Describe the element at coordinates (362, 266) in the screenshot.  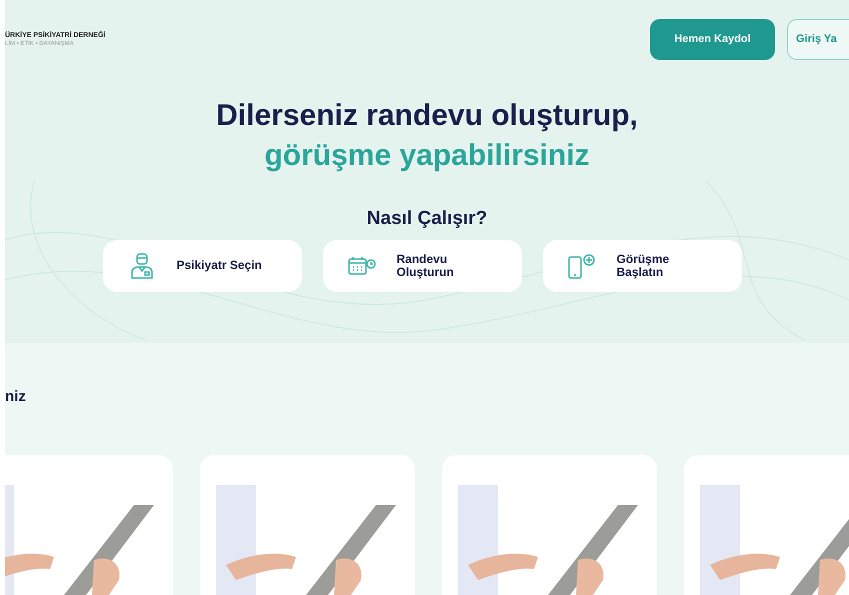
I see `calendar-icon` at that location.